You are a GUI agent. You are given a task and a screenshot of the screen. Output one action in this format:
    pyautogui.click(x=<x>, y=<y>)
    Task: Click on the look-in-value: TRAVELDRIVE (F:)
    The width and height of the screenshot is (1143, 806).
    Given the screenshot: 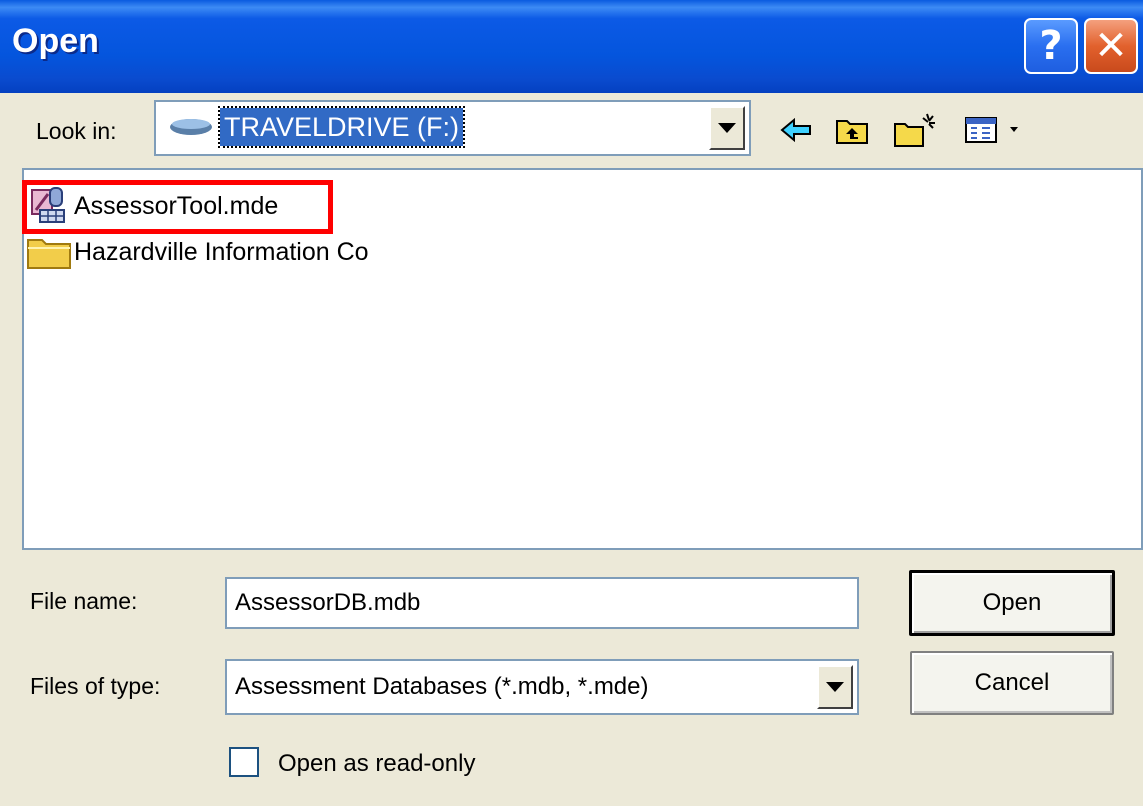 What is the action you would take?
    pyautogui.click(x=341, y=127)
    